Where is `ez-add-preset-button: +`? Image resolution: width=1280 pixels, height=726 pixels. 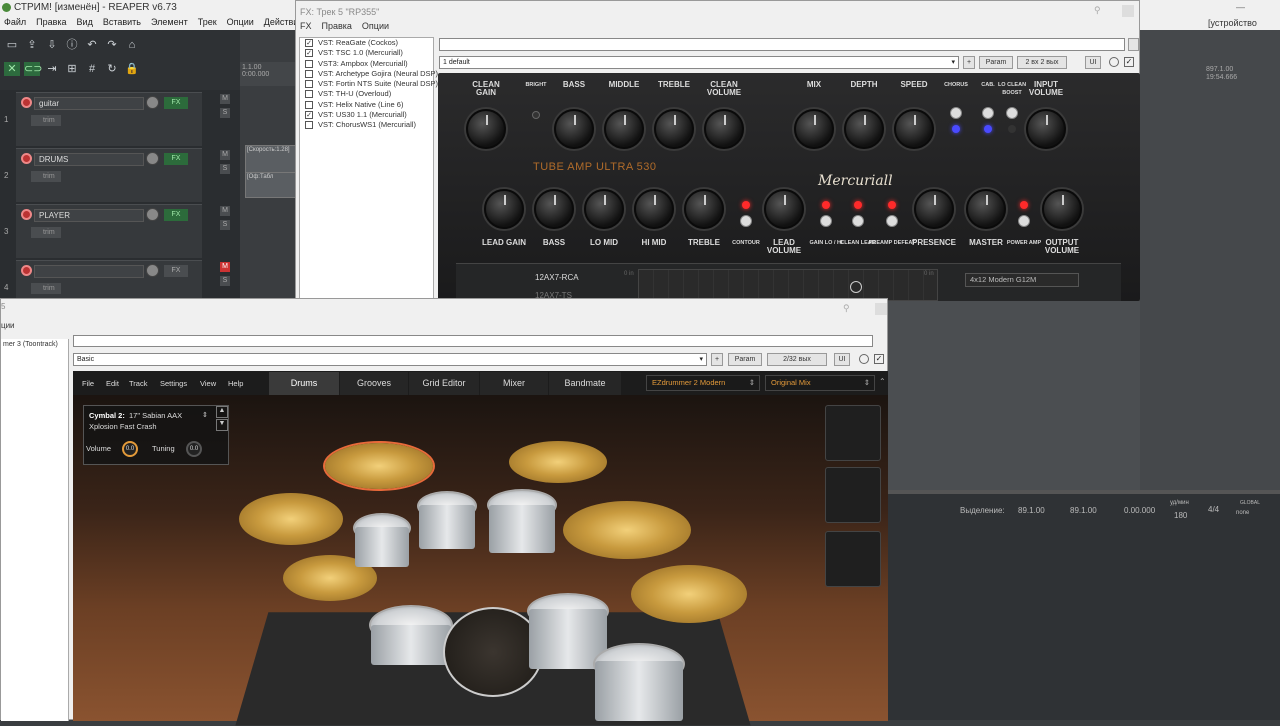
ez-add-preset-button: + is located at coordinates (717, 359).